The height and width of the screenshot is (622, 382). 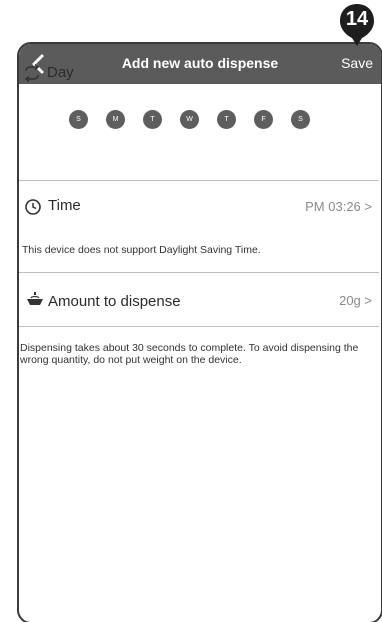 What do you see at coordinates (64, 205) in the screenshot?
I see `time-label: Time` at bounding box center [64, 205].